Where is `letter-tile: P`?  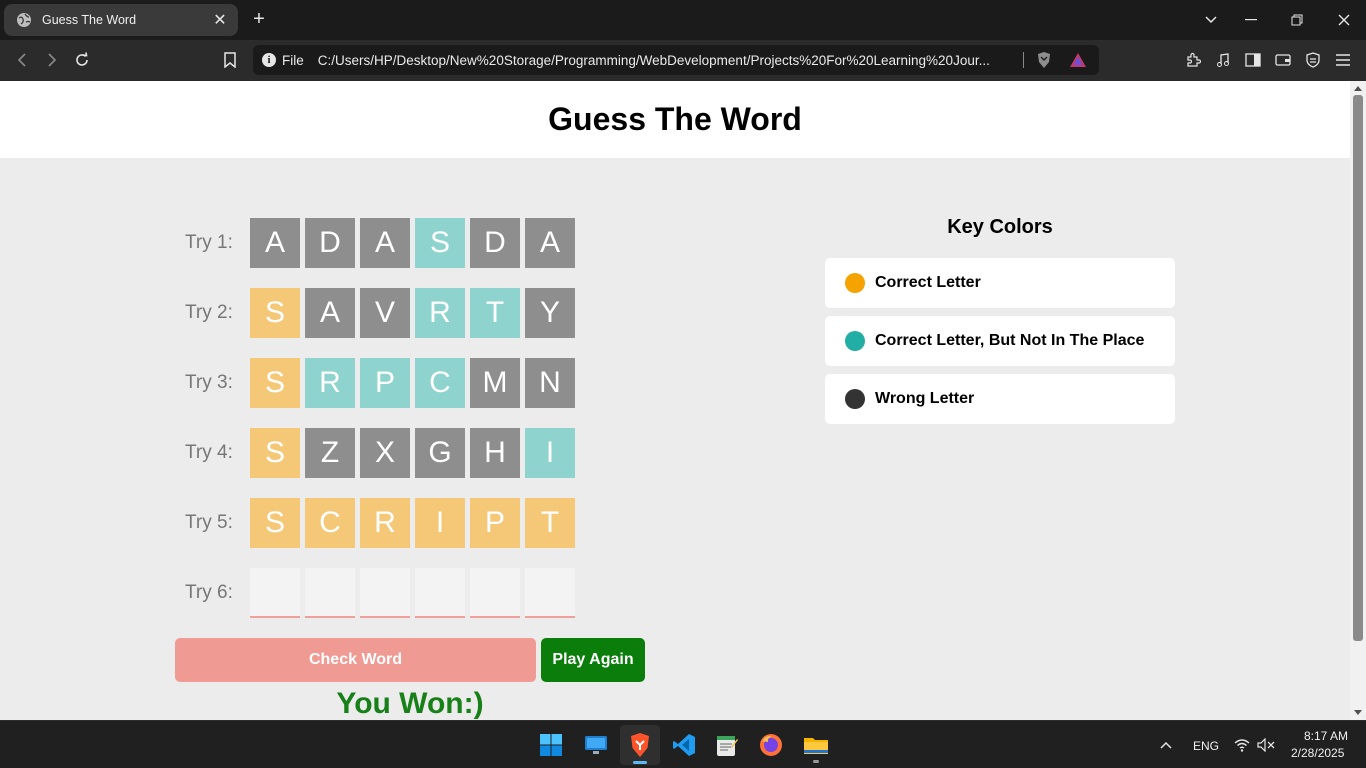 letter-tile: P is located at coordinates (495, 523).